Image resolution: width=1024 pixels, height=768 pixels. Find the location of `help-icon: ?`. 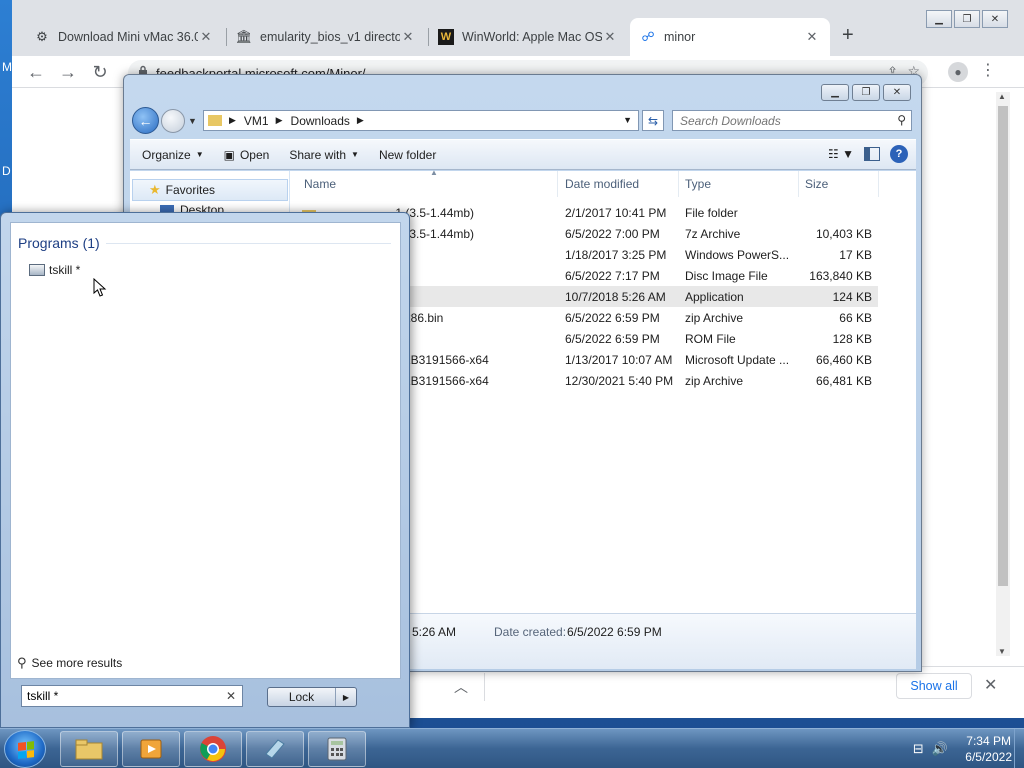

help-icon: ? is located at coordinates (899, 154).